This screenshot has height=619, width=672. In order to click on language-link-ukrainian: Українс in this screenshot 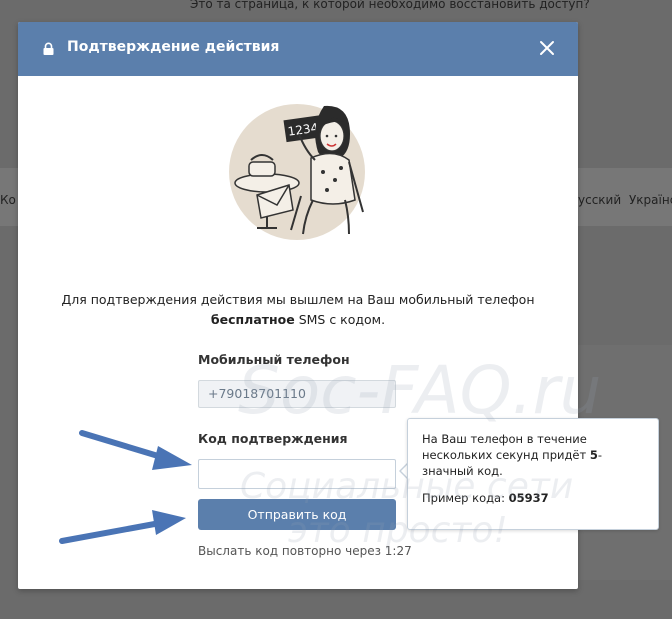, I will do `click(650, 200)`.